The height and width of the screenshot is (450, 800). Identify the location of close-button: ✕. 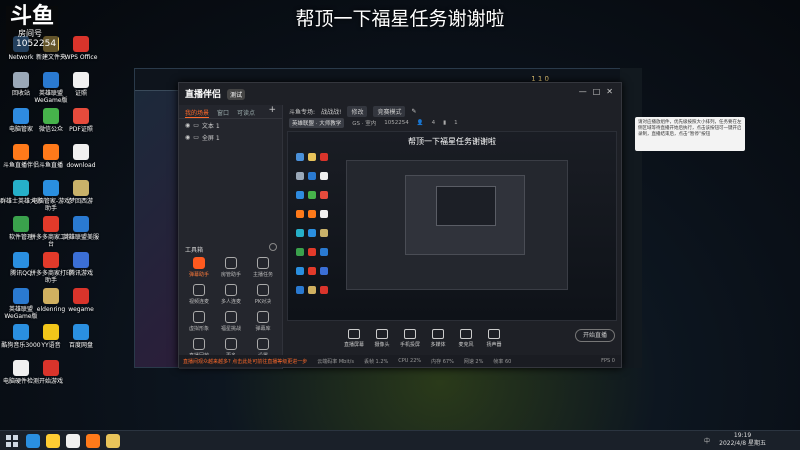
(609, 91).